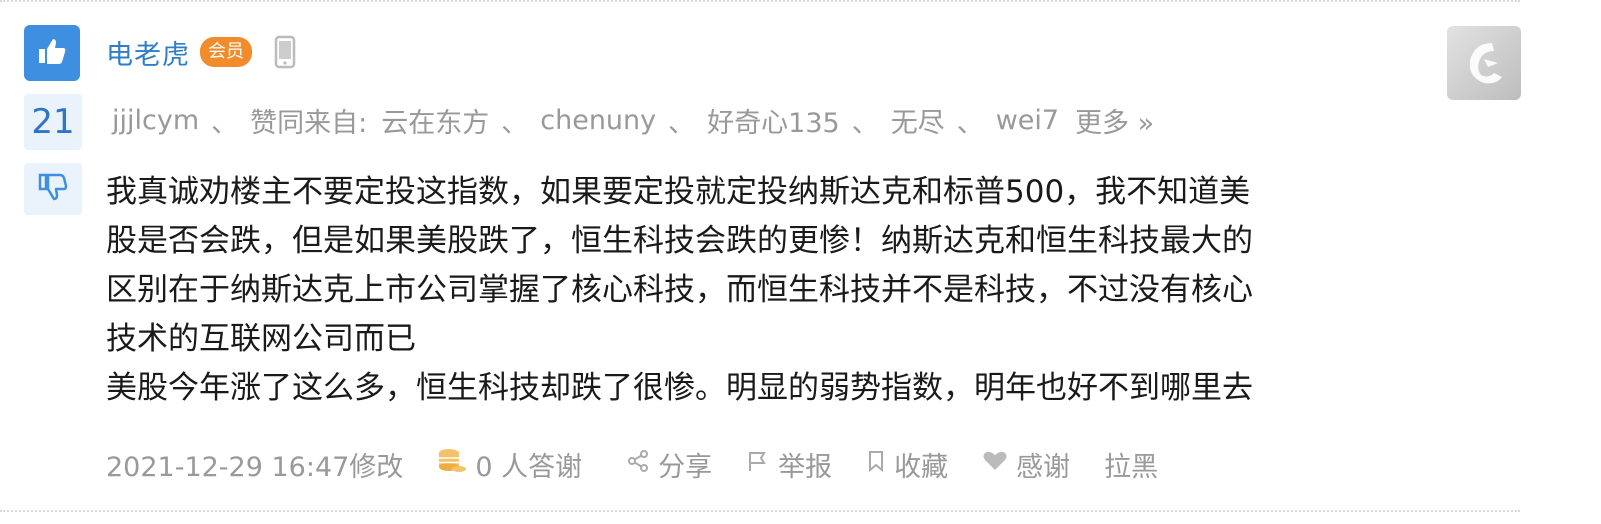 The image size is (1601, 524). I want to click on flag-icon, so click(762, 464).